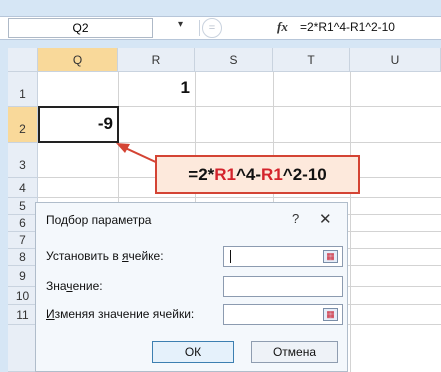  I want to click on callout-text-part: ^4-, so click(249, 174).